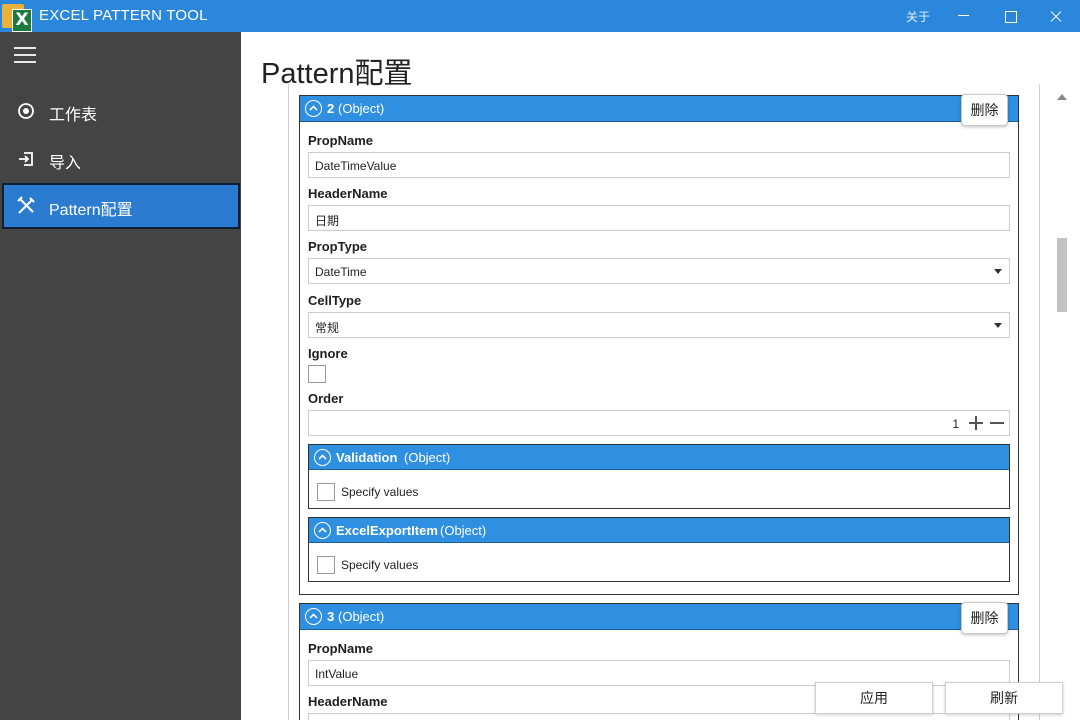  Describe the element at coordinates (659, 218) in the screenshot. I see `headername-input: 日期` at that location.